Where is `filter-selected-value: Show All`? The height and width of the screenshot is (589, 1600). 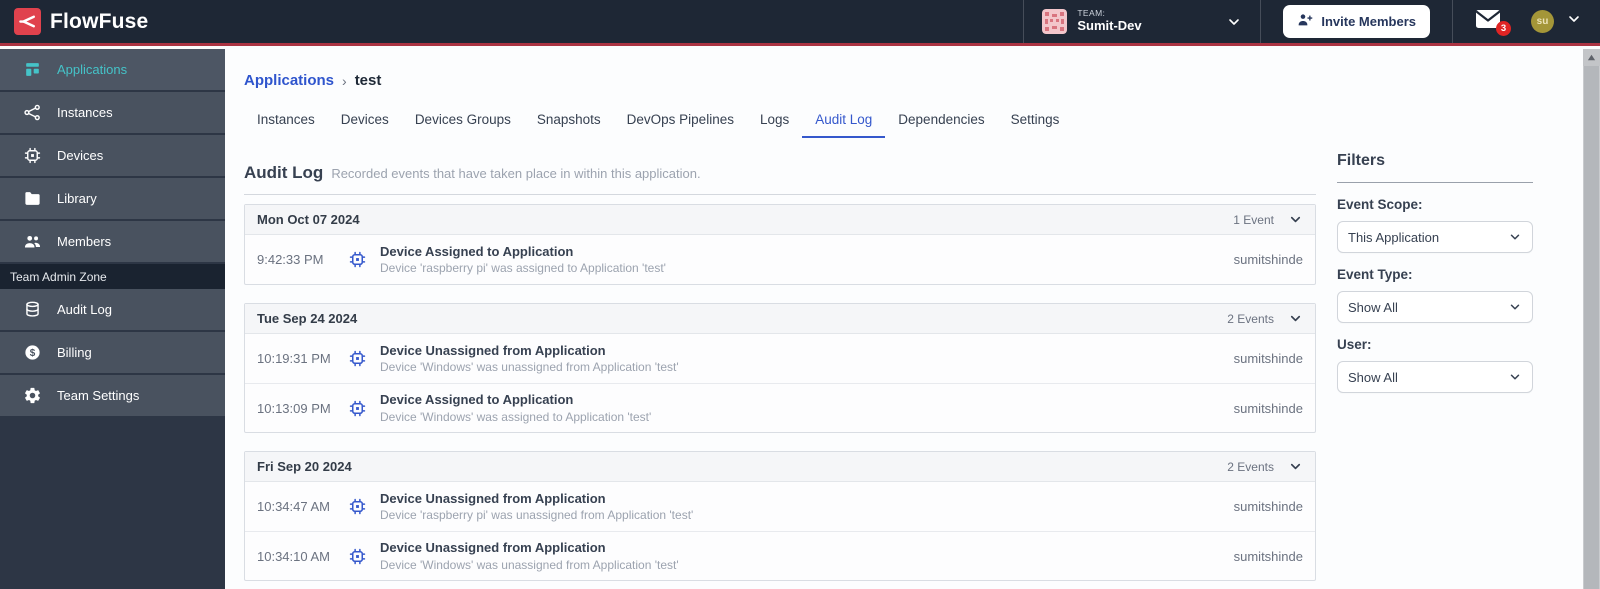
filter-selected-value: Show All is located at coordinates (1373, 307).